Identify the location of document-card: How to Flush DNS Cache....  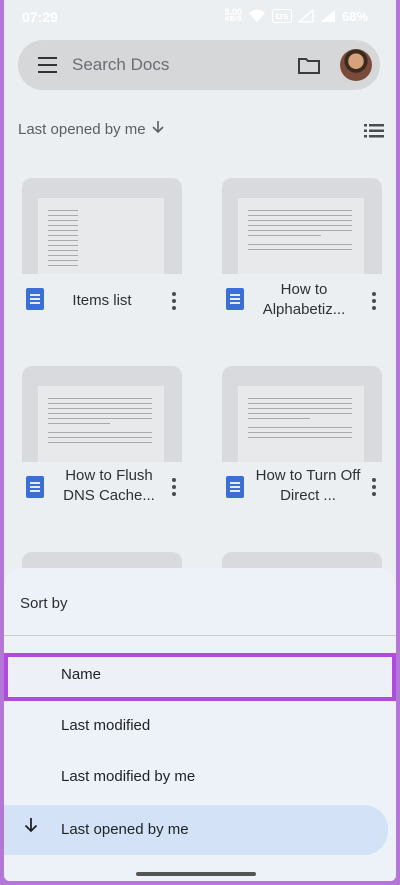
(102, 441).